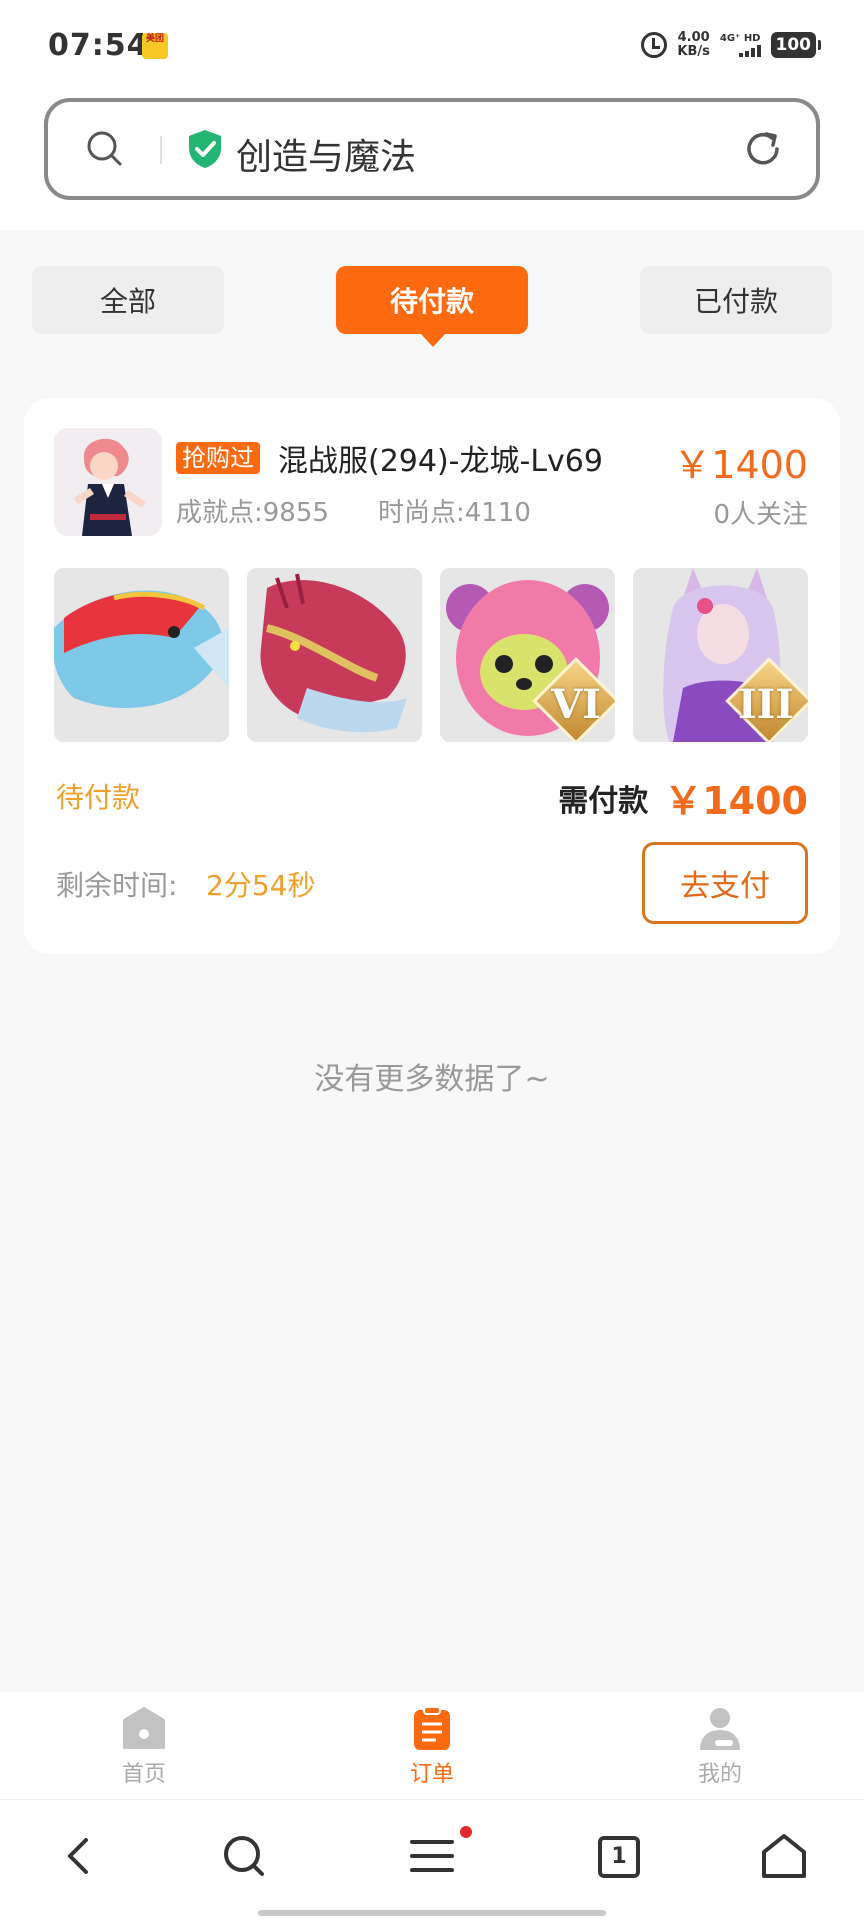  Describe the element at coordinates (693, 37) in the screenshot. I see `network-speed-value: 4.00` at that location.